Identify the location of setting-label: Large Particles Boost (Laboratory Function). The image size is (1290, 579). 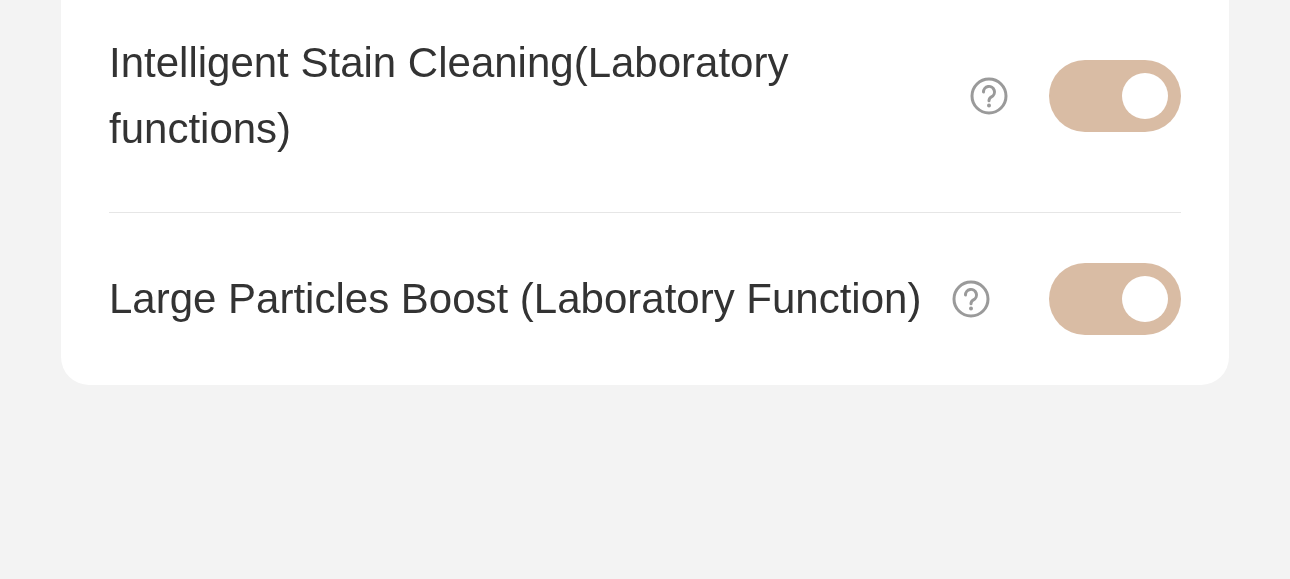
(515, 299).